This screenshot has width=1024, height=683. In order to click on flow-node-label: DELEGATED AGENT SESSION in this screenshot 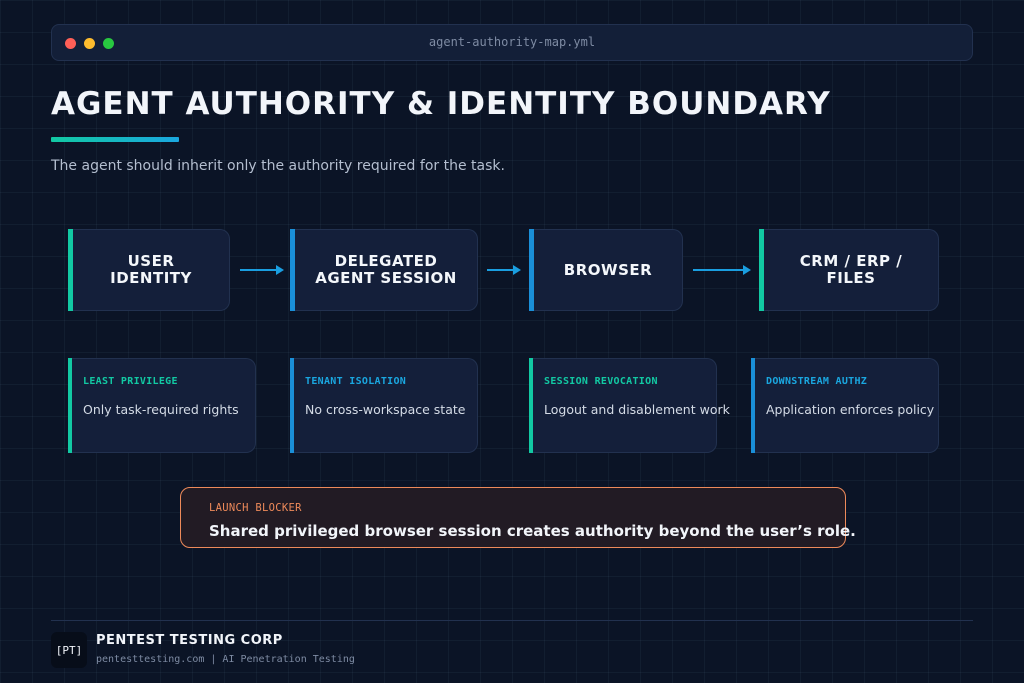, I will do `click(386, 269)`.